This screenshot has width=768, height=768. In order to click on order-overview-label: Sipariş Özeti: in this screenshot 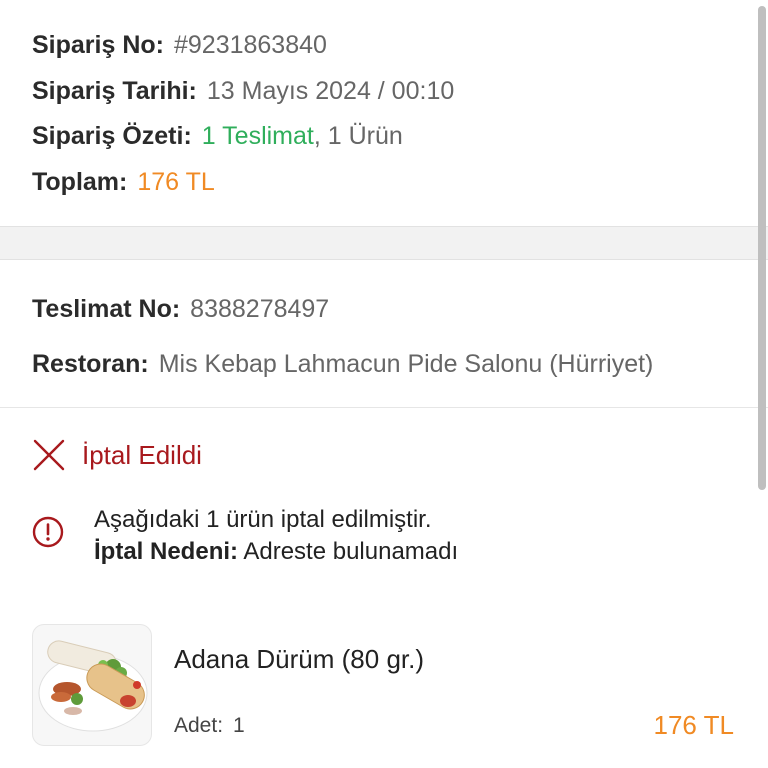, I will do `click(112, 136)`.